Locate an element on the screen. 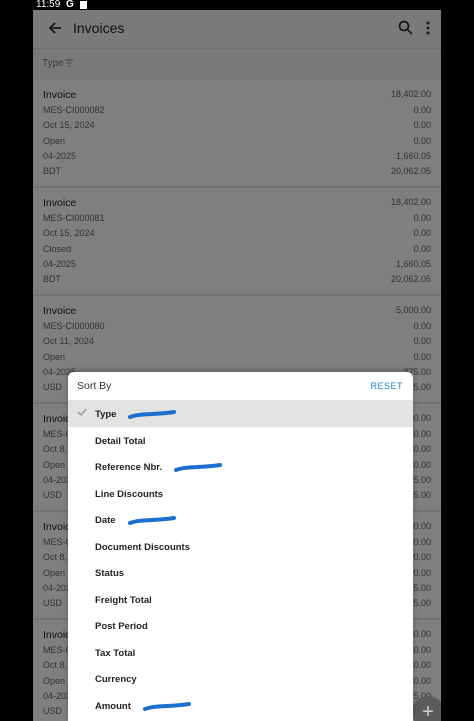 The image size is (474, 721). sort-option: Detail Total is located at coordinates (240, 440).